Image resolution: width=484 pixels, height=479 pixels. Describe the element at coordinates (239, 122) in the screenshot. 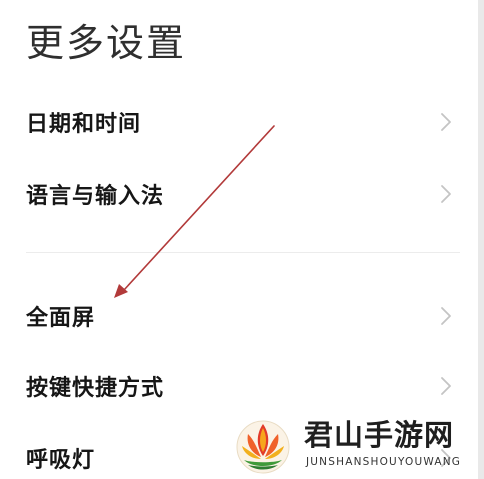

I see `menu-item-date-time: 日期和时间` at that location.